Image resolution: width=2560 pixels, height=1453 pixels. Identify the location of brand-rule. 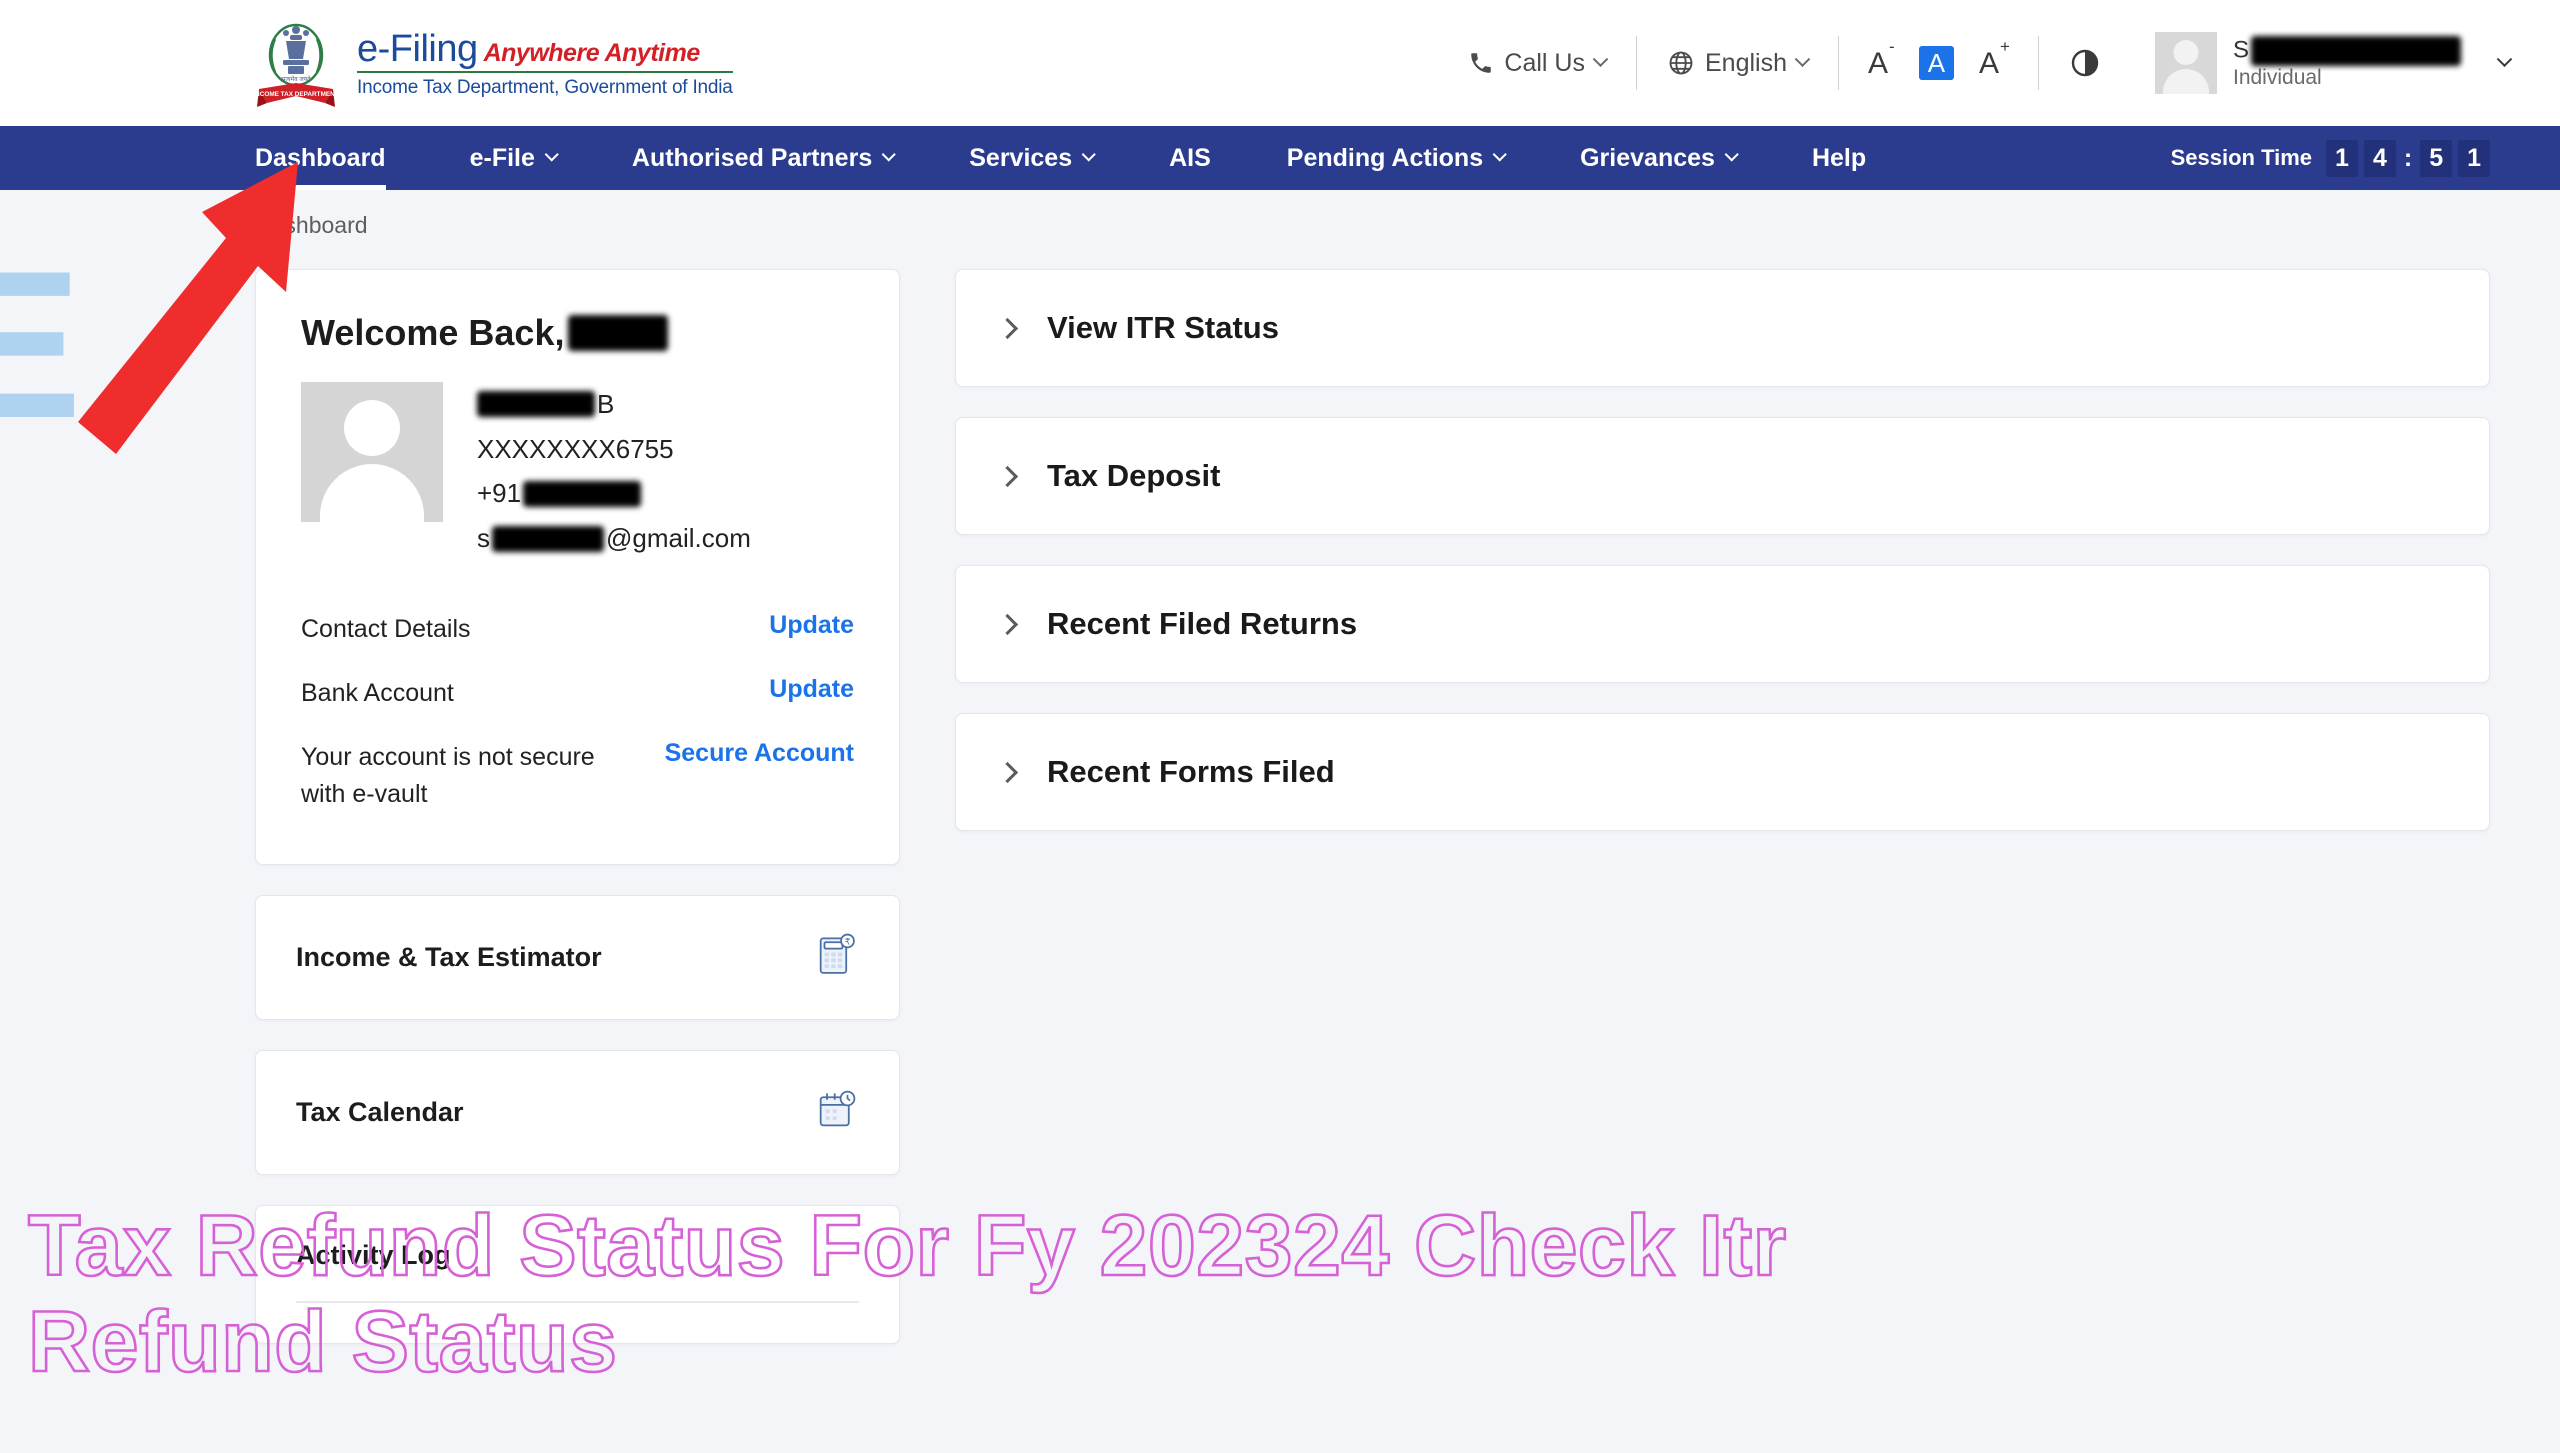
(545, 71).